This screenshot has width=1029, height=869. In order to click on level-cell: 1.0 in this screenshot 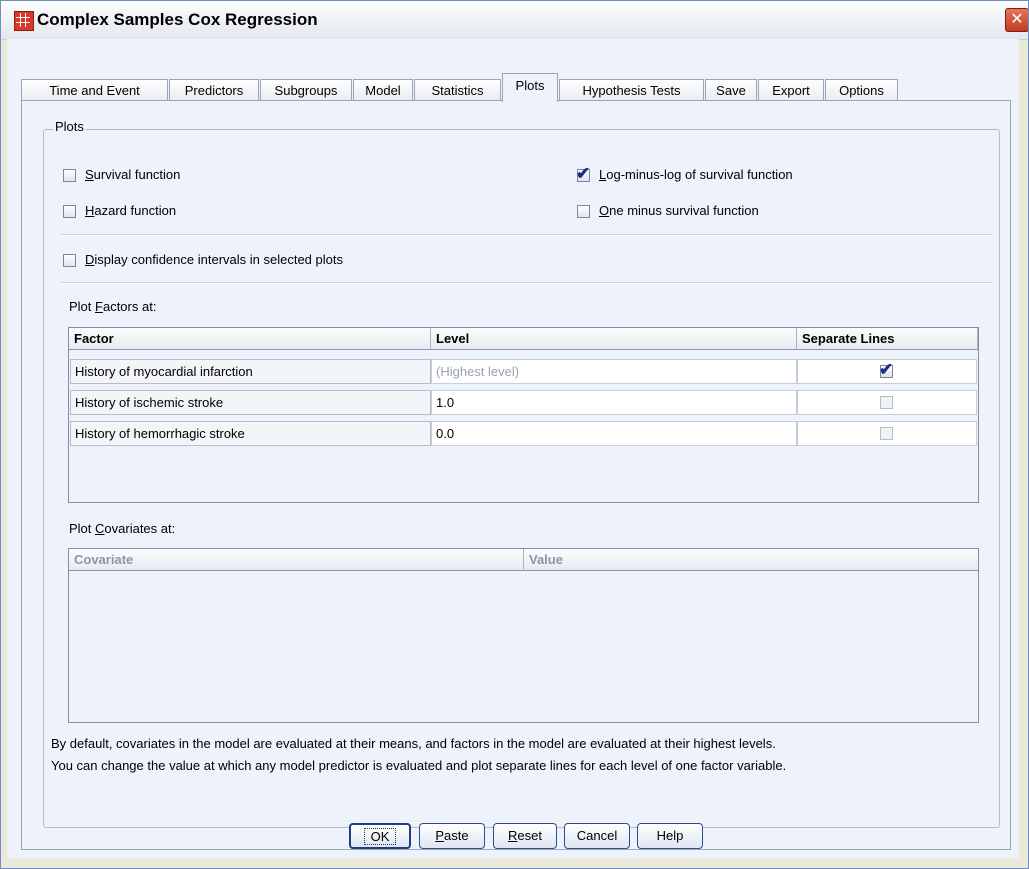, I will do `click(614, 402)`.